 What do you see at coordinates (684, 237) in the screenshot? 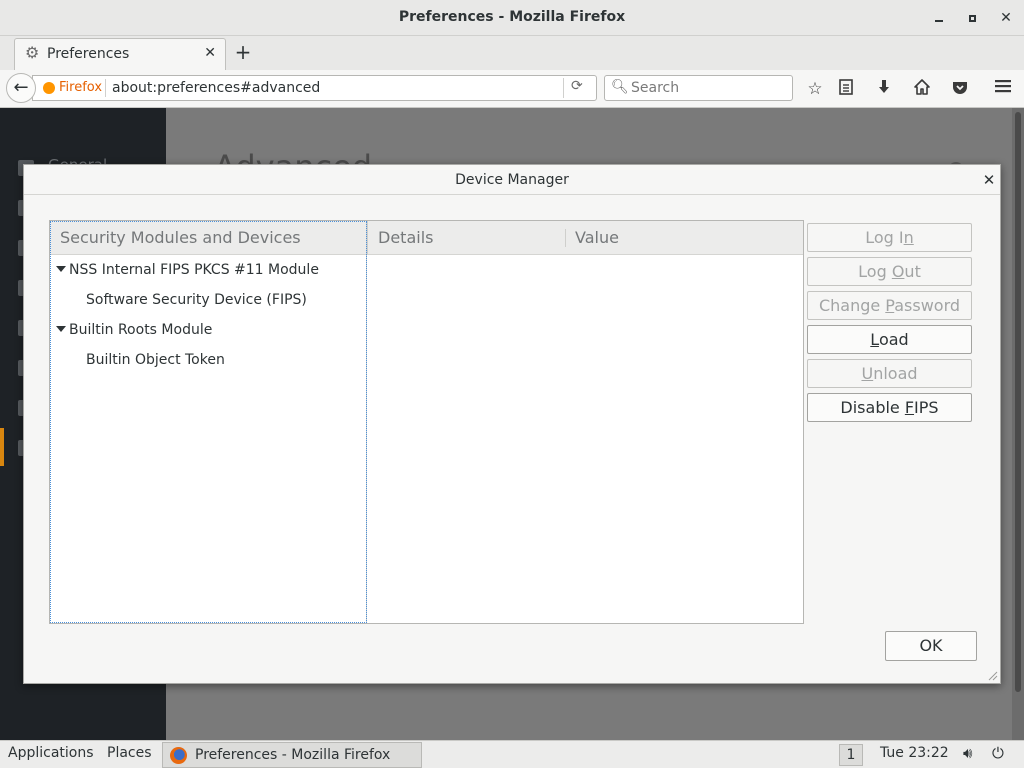
I see `column-header-value: Value` at bounding box center [684, 237].